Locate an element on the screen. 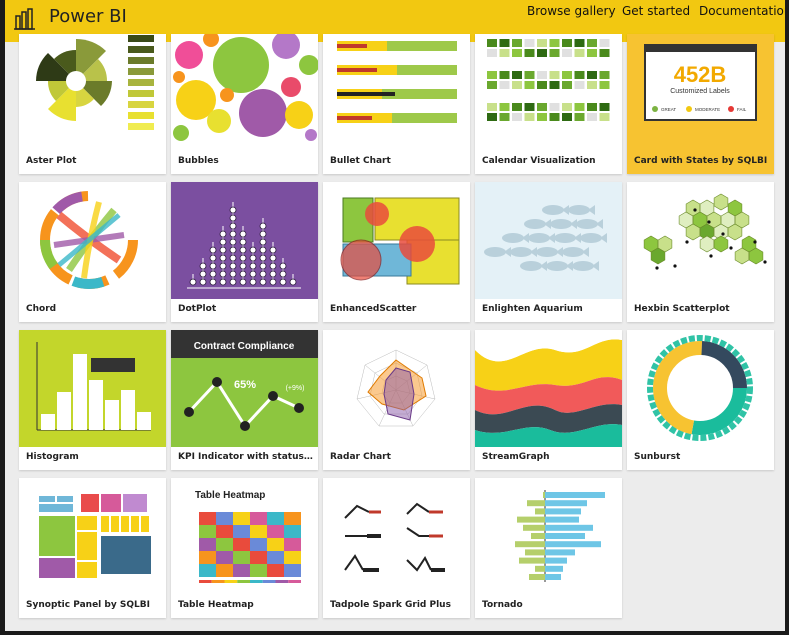  visual-card-label: Bullet Chart is located at coordinates (360, 161).